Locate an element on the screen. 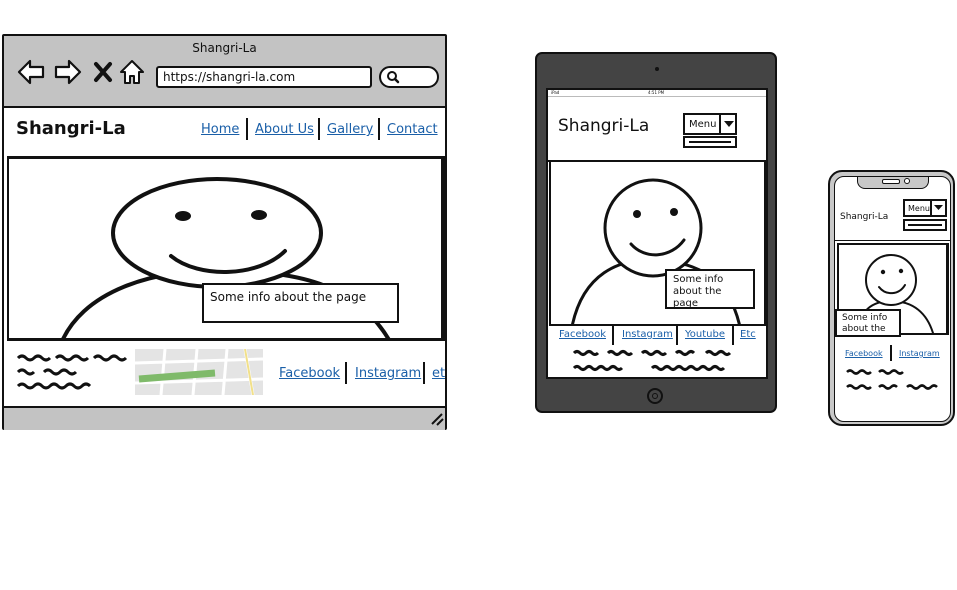  speaker-grille is located at coordinates (891, 181).